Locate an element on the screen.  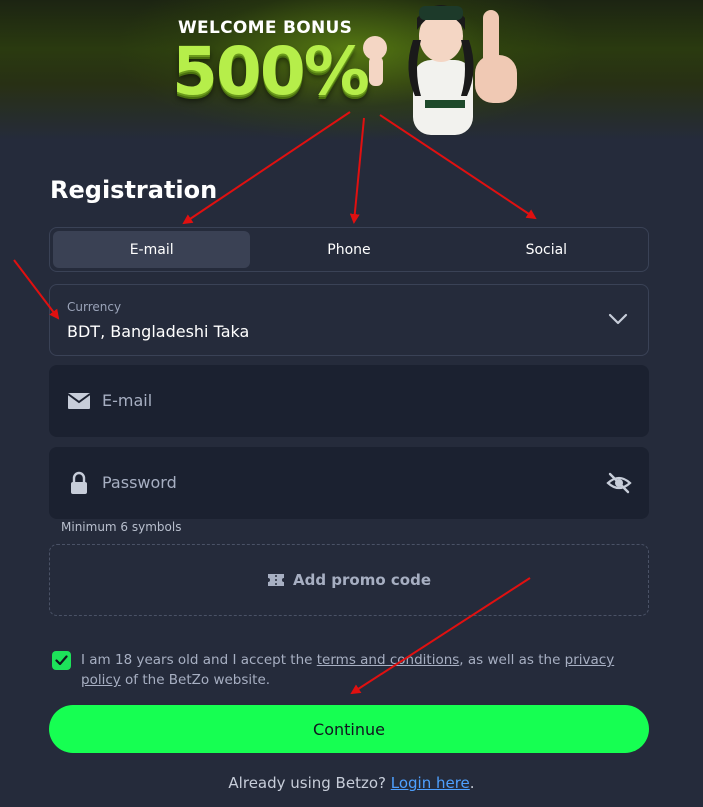
ticket-icon is located at coordinates (275, 580).